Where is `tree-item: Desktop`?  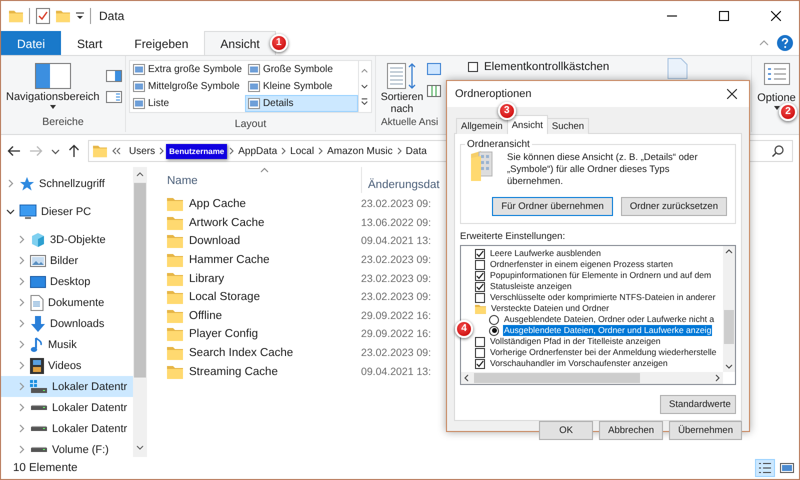
tree-item: Desktop is located at coordinates (67, 281).